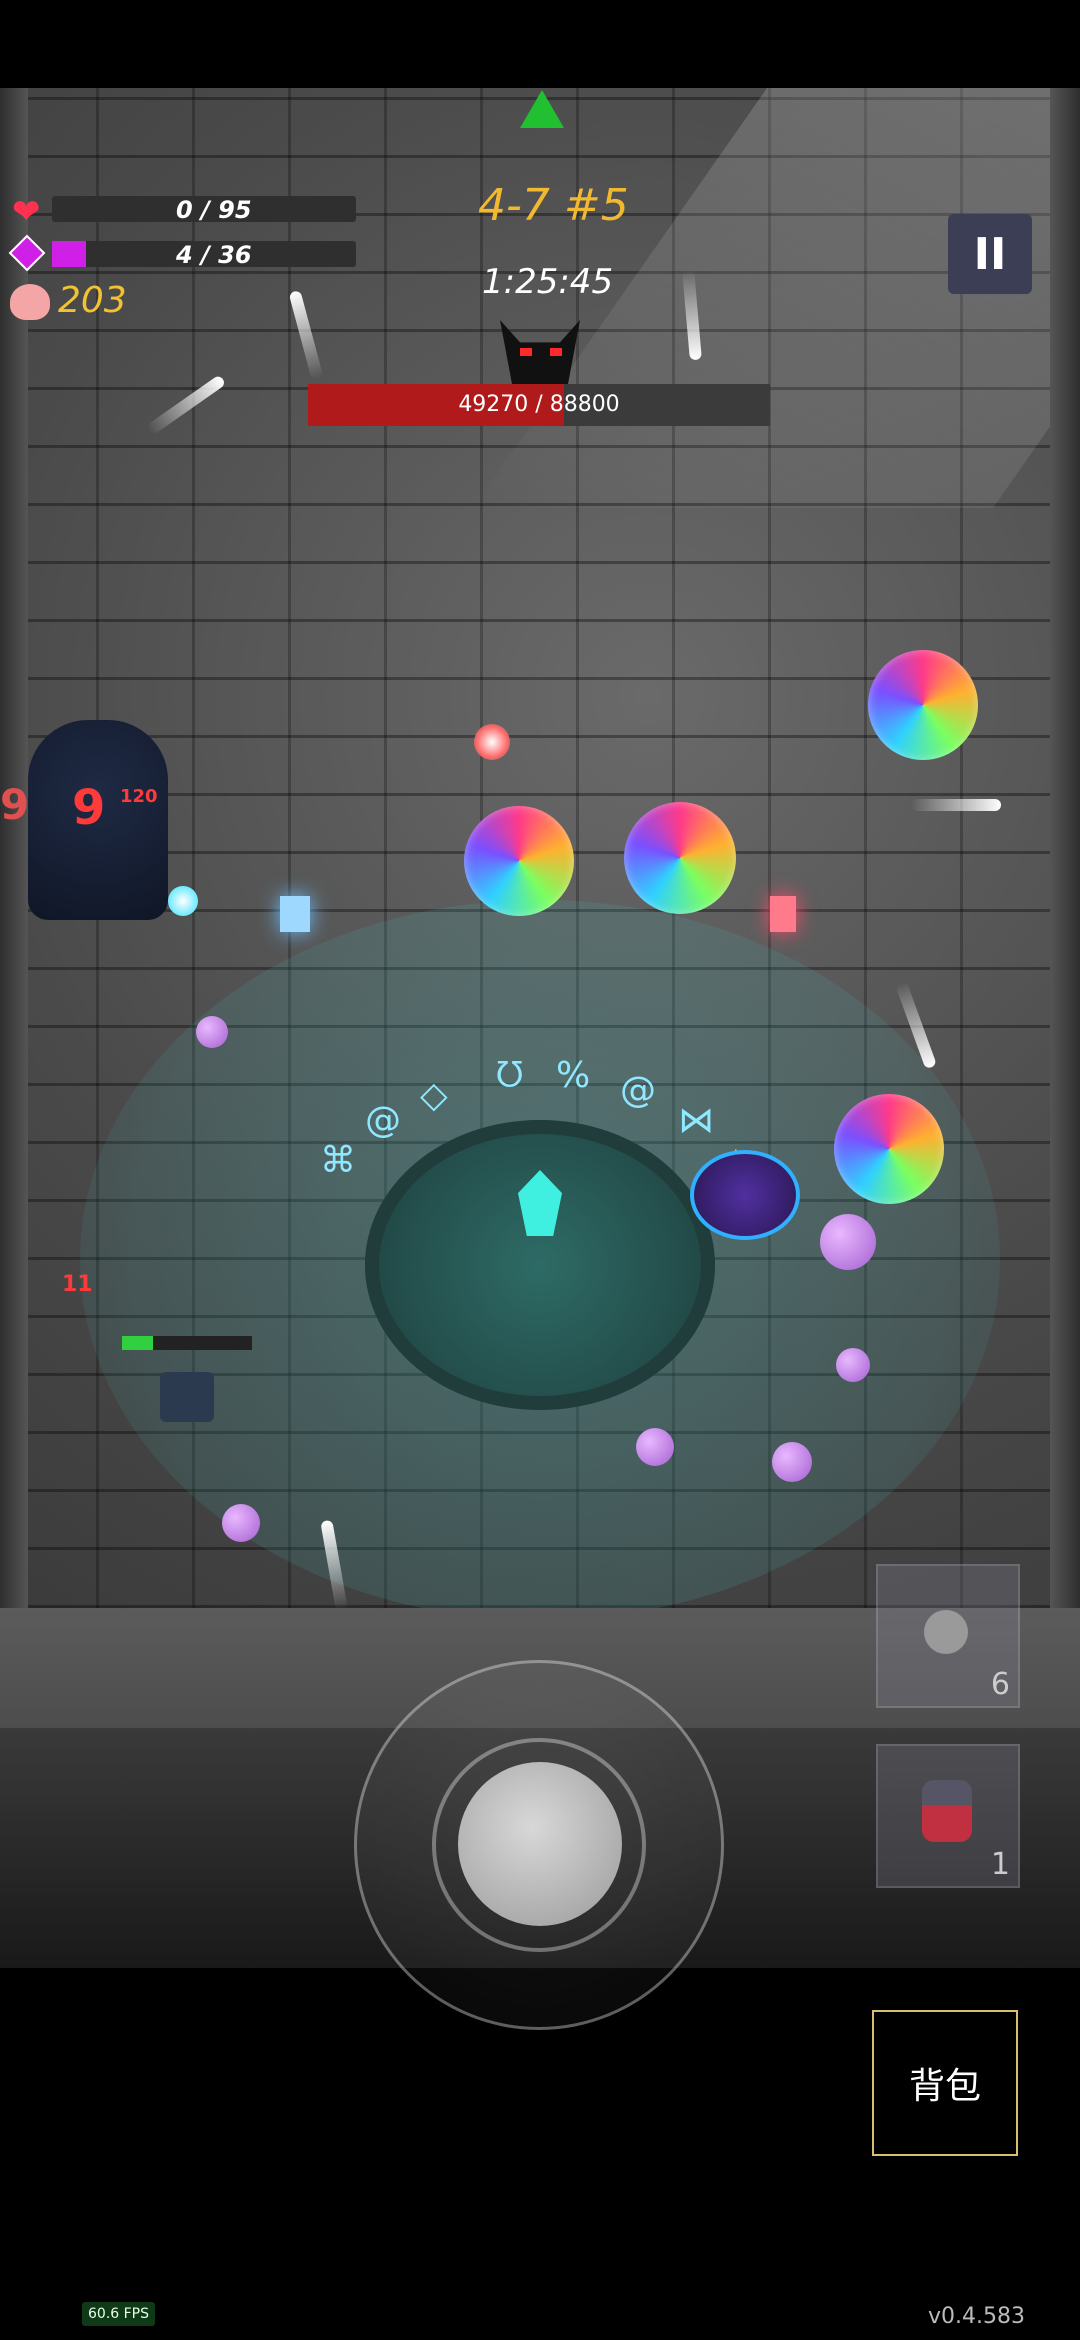 The image size is (1080, 2340). What do you see at coordinates (556, 352) in the screenshot?
I see `boss-eye-right` at bounding box center [556, 352].